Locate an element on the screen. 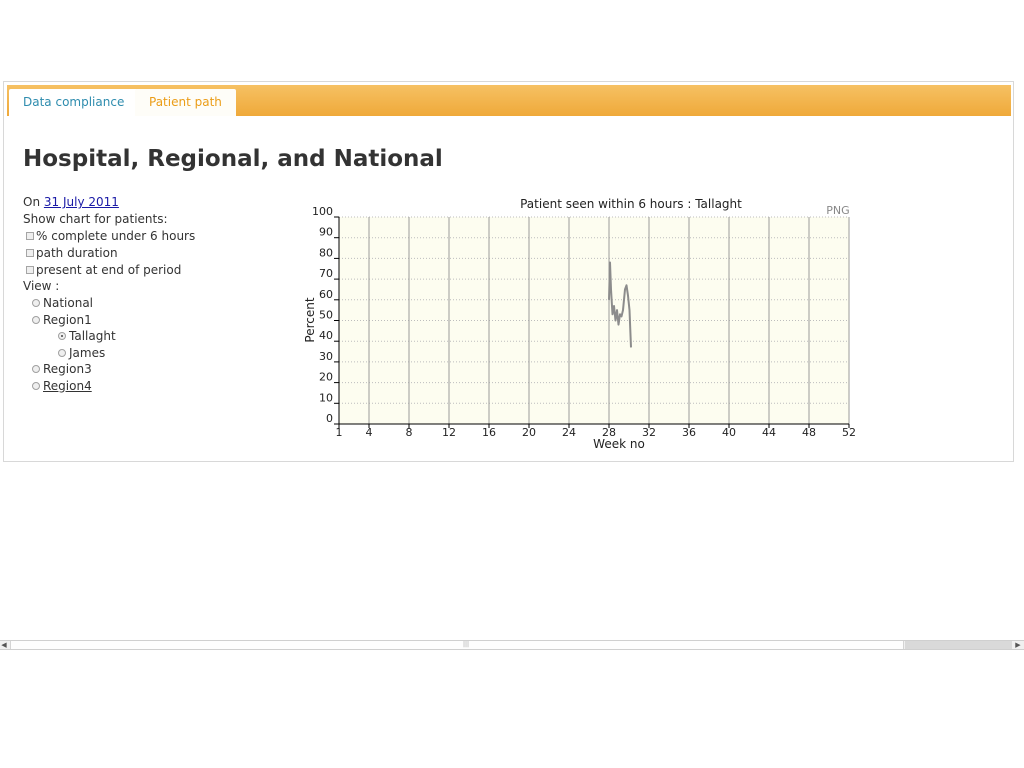  scroll-right-icon: ▶ is located at coordinates (1018, 645).